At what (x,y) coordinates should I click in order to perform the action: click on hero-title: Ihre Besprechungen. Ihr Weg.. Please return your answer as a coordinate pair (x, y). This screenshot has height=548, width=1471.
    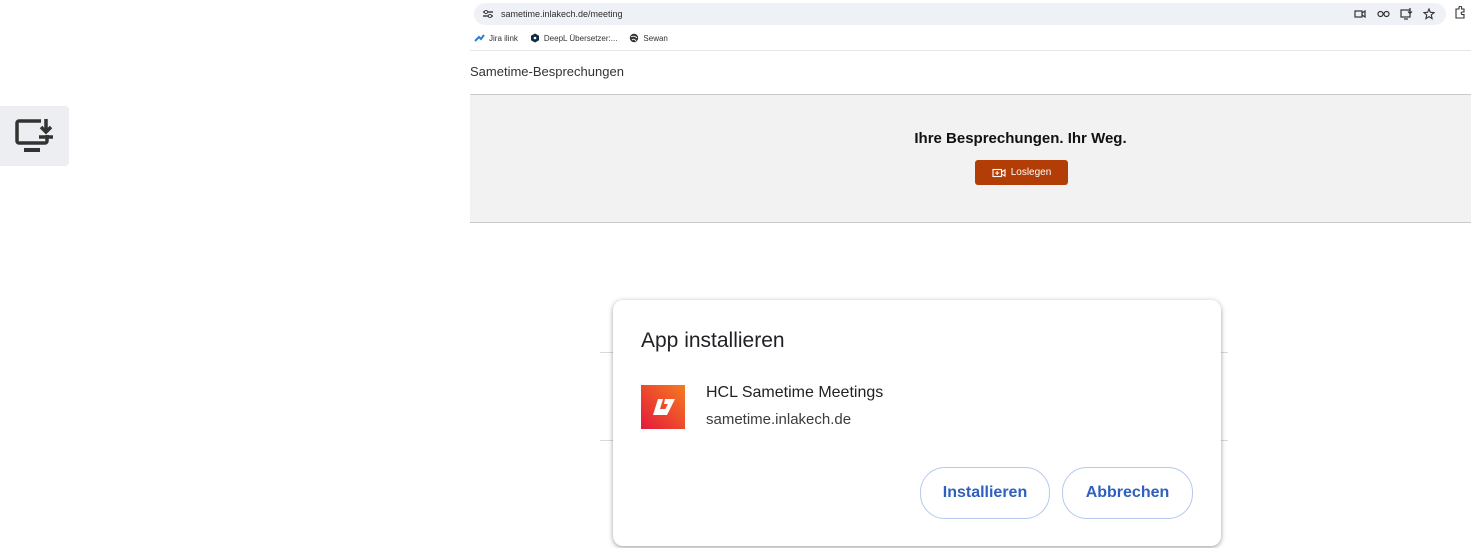
    Looking at the image, I should click on (1020, 138).